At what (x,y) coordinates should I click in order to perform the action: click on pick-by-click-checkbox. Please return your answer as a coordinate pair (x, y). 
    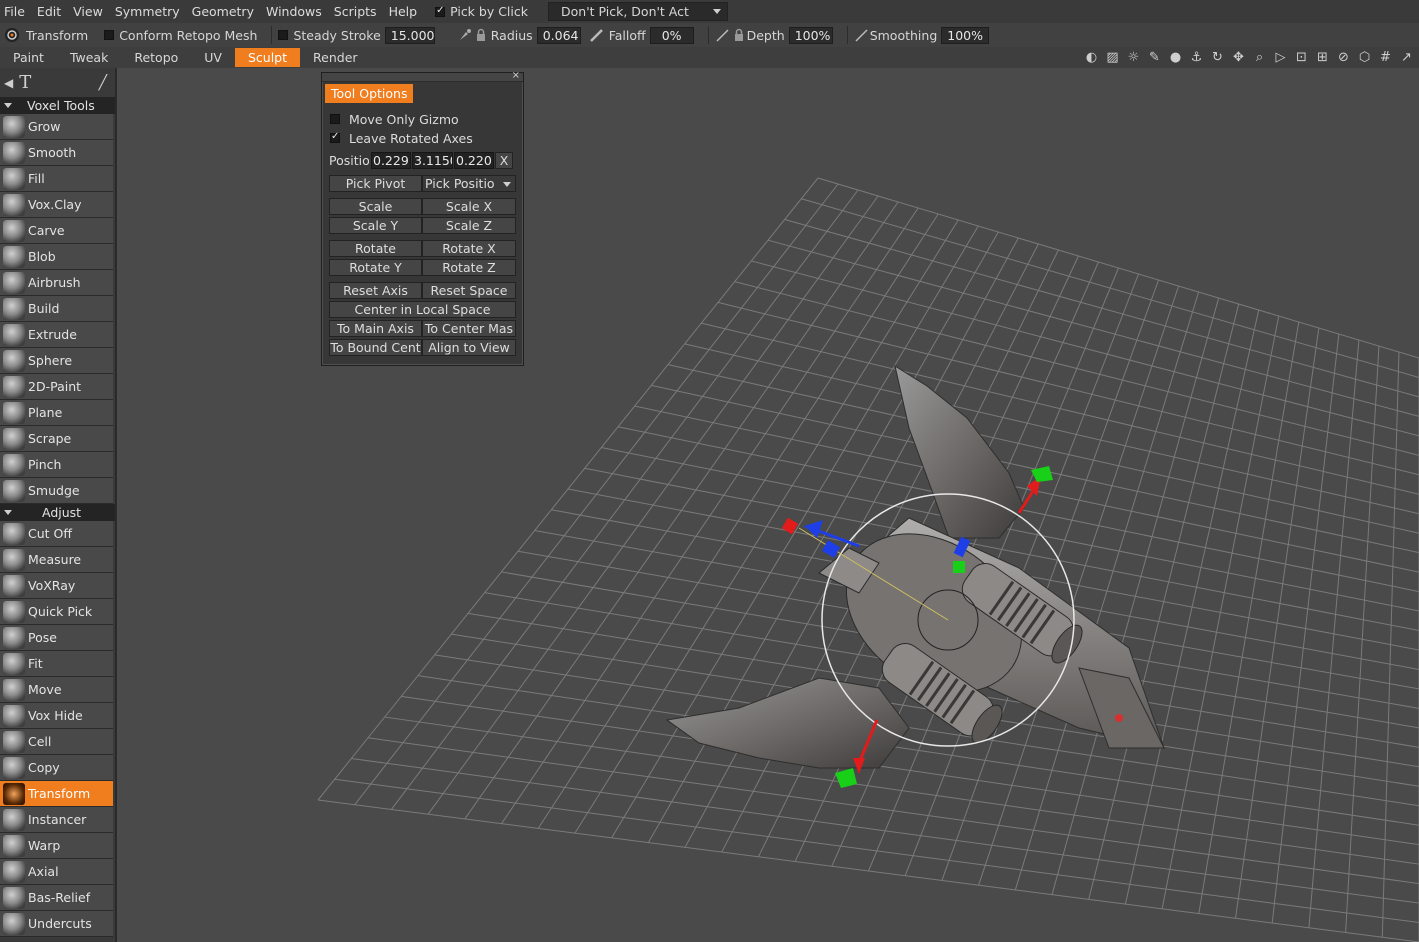
    Looking at the image, I should click on (440, 11).